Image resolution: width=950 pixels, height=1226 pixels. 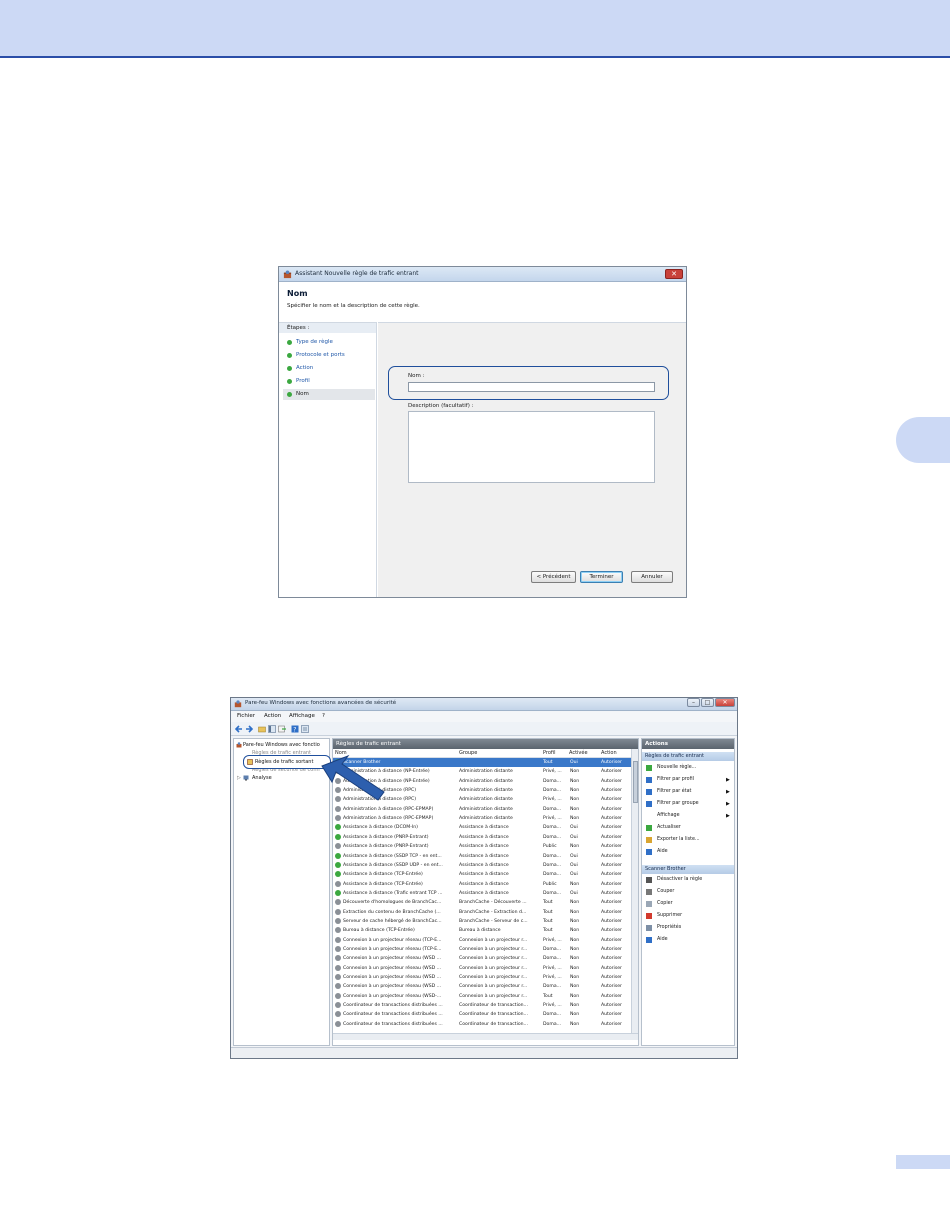 What do you see at coordinates (553, 577) in the screenshot?
I see `back-button: < Précédent` at bounding box center [553, 577].